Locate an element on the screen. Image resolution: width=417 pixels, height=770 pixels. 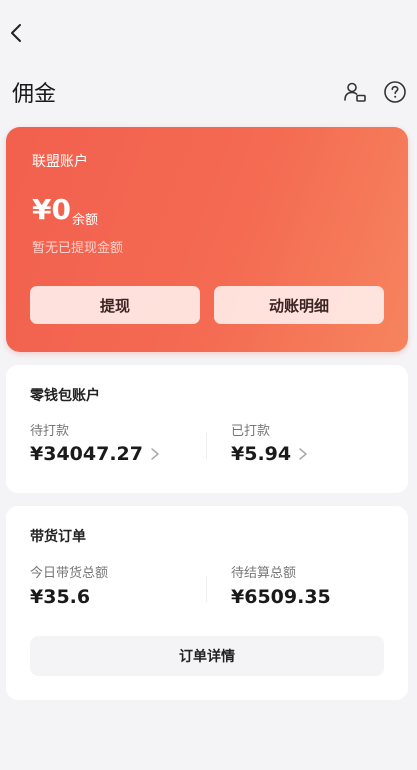
transaction-details-button: 动账明细 is located at coordinates (299, 305).